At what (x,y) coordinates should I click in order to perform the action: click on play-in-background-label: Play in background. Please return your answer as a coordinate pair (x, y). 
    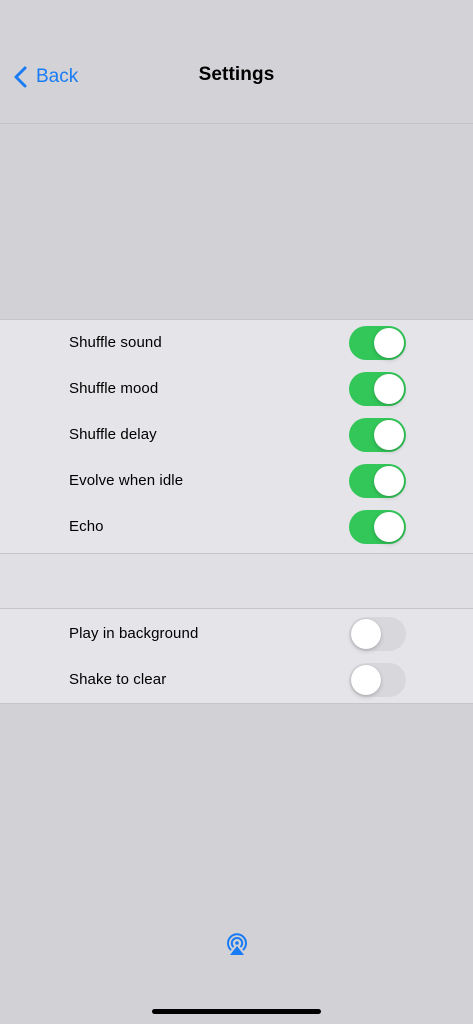
    Looking at the image, I should click on (134, 633).